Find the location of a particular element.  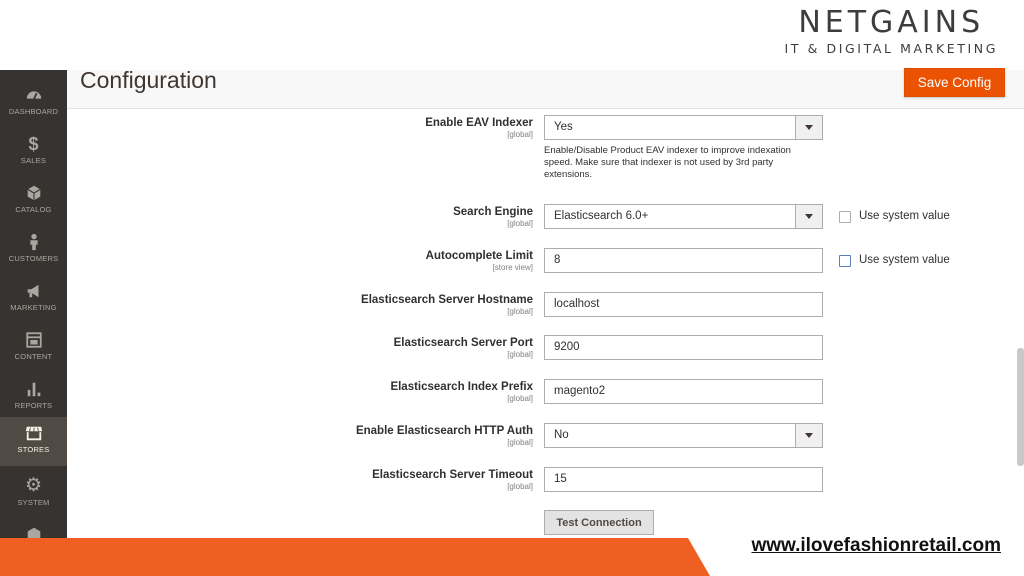

field-label: Enable Elasticsearch HTTP Auth [global] is located at coordinates (444, 436).